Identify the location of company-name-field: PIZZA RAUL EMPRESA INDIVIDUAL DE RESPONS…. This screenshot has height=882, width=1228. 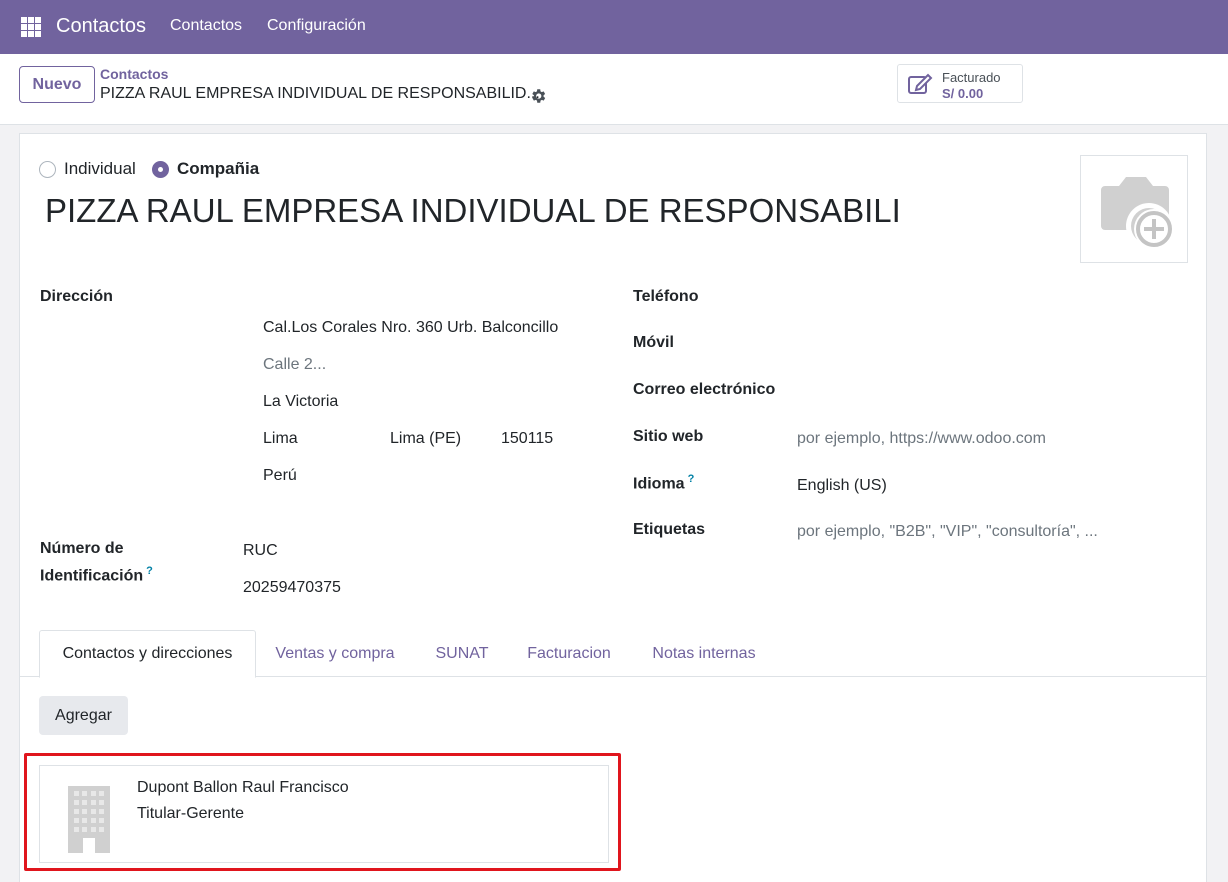
(471, 215).